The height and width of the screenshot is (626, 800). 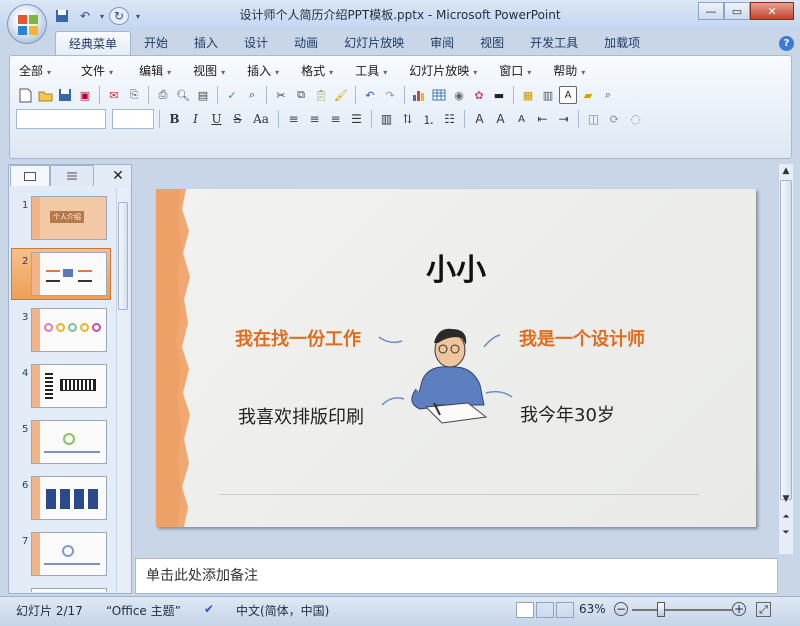 What do you see at coordinates (500, 119) in the screenshot?
I see `grow-font-icon: A` at bounding box center [500, 119].